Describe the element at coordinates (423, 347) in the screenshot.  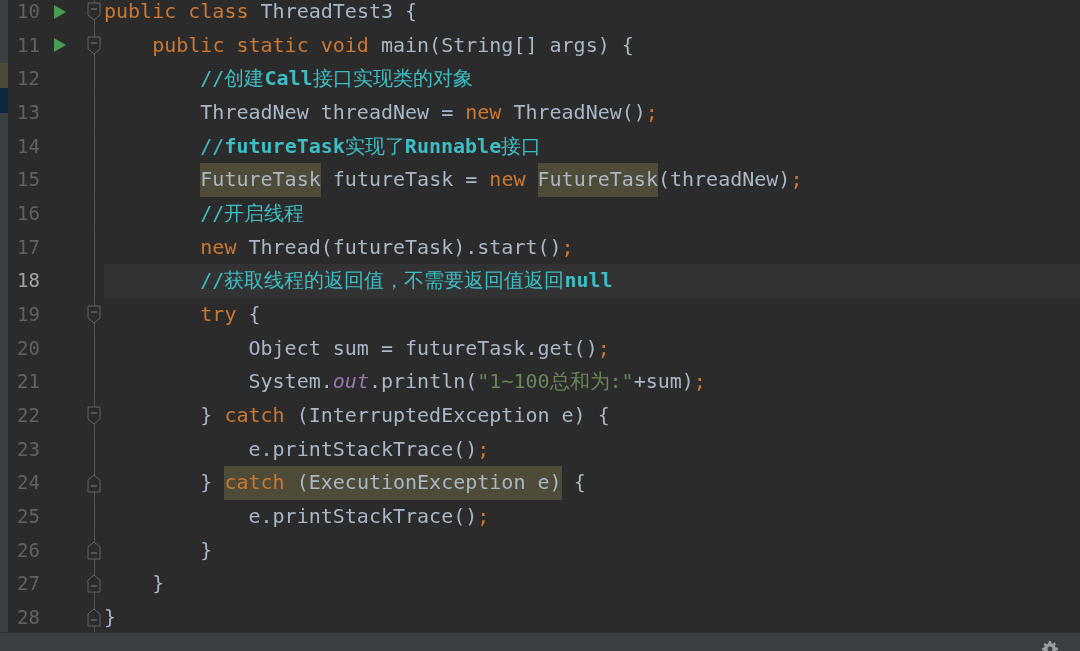
I see `code-token: Object sum = futureTask.get()` at that location.